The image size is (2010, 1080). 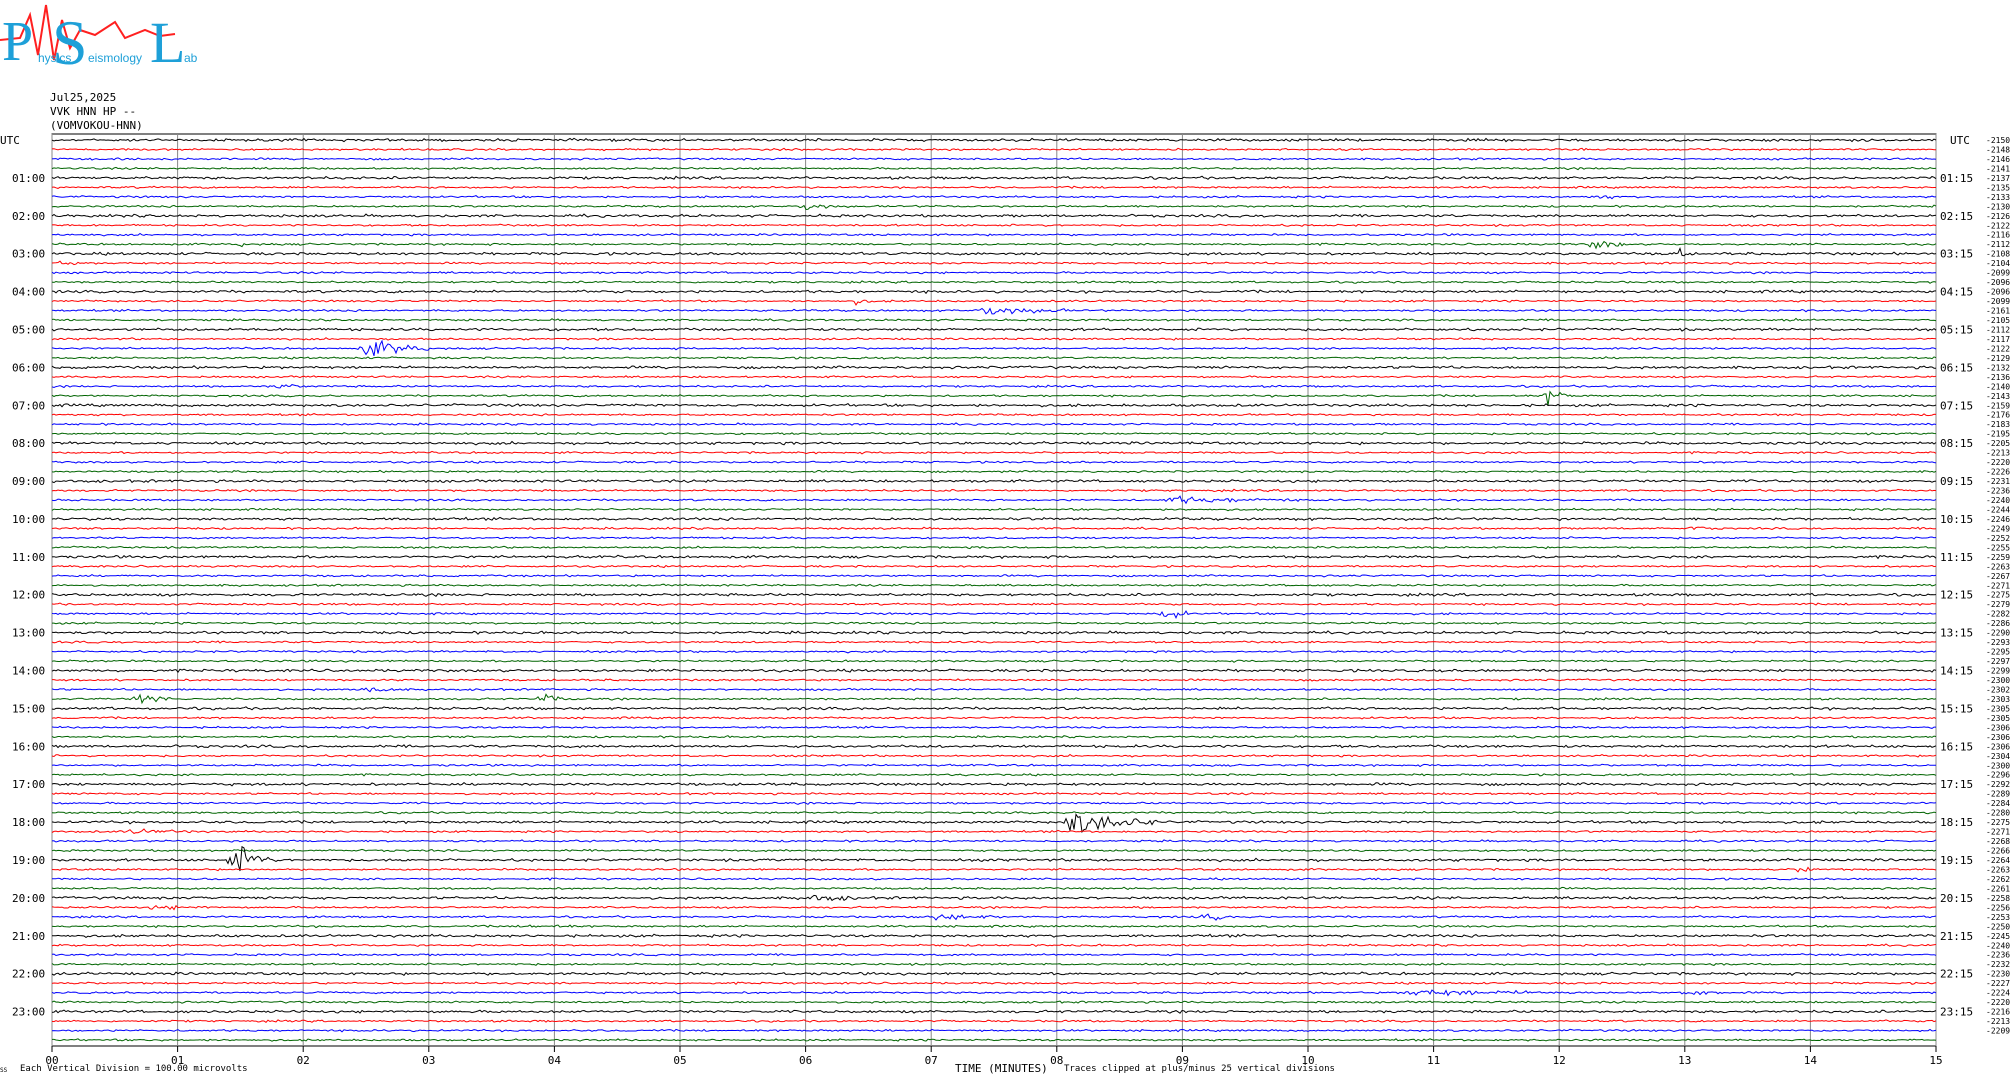 I want to click on trace-offset-label: -22464, so click(x=1998, y=519).